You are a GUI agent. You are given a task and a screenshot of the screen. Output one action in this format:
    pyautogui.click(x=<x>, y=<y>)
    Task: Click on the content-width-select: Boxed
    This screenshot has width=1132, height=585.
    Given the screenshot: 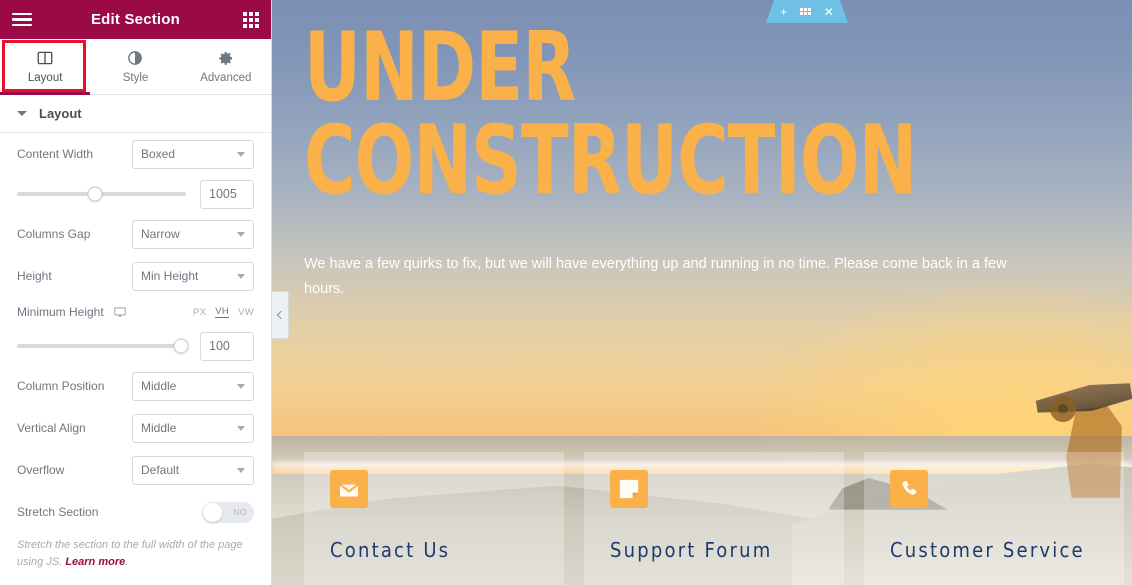 What is the action you would take?
    pyautogui.click(x=193, y=154)
    